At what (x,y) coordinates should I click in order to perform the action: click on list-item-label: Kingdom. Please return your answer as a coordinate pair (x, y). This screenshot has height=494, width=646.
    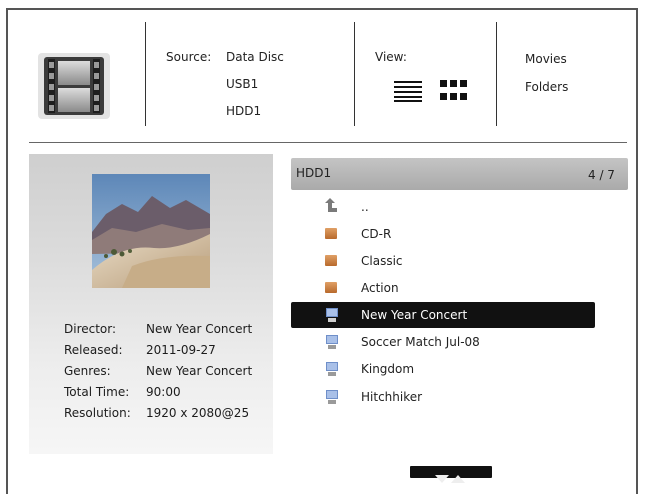
    Looking at the image, I should click on (388, 369).